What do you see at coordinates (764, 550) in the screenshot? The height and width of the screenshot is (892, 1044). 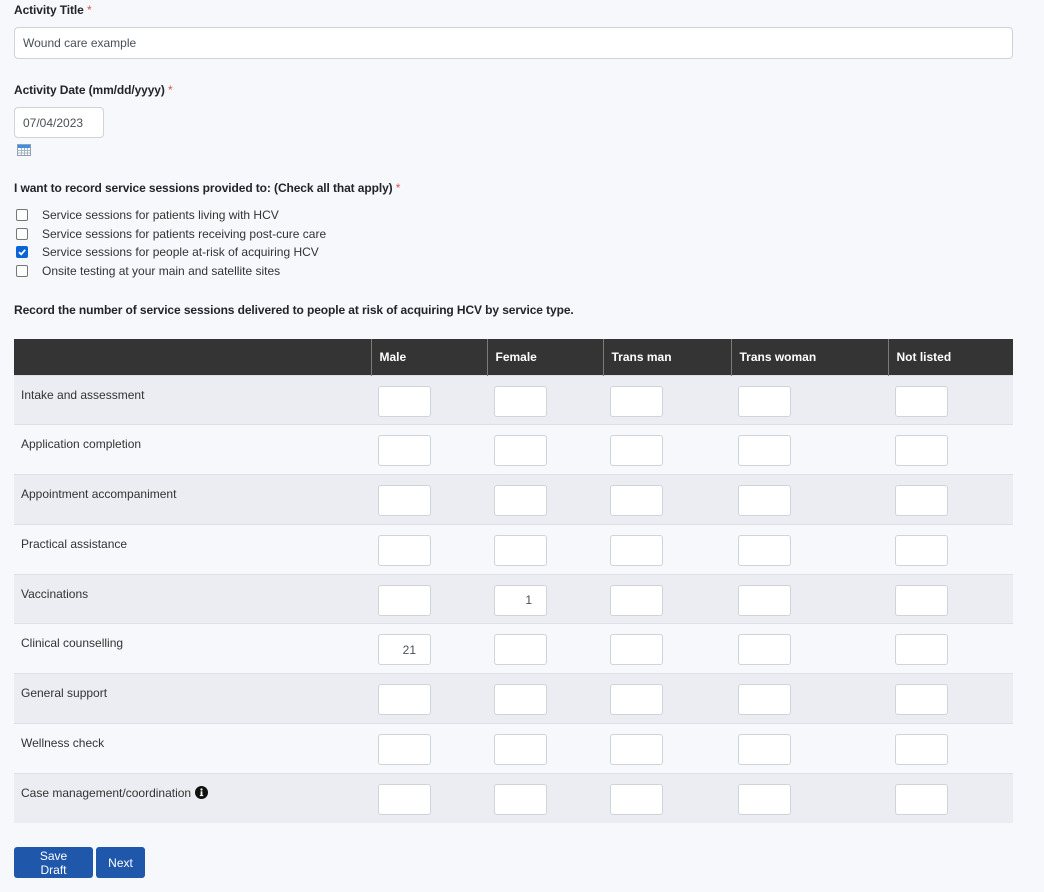 I see `count-input-practical-assistance-trans-woman` at bounding box center [764, 550].